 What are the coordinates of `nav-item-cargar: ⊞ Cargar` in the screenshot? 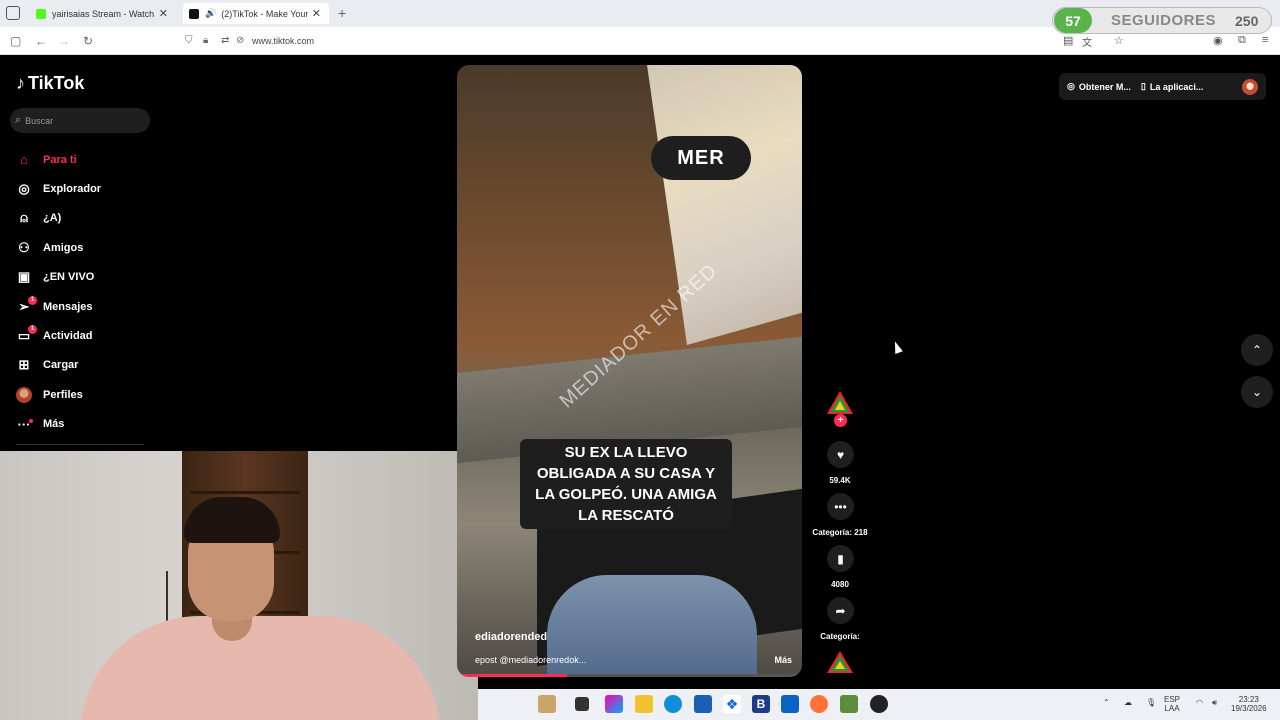 It's located at (86, 365).